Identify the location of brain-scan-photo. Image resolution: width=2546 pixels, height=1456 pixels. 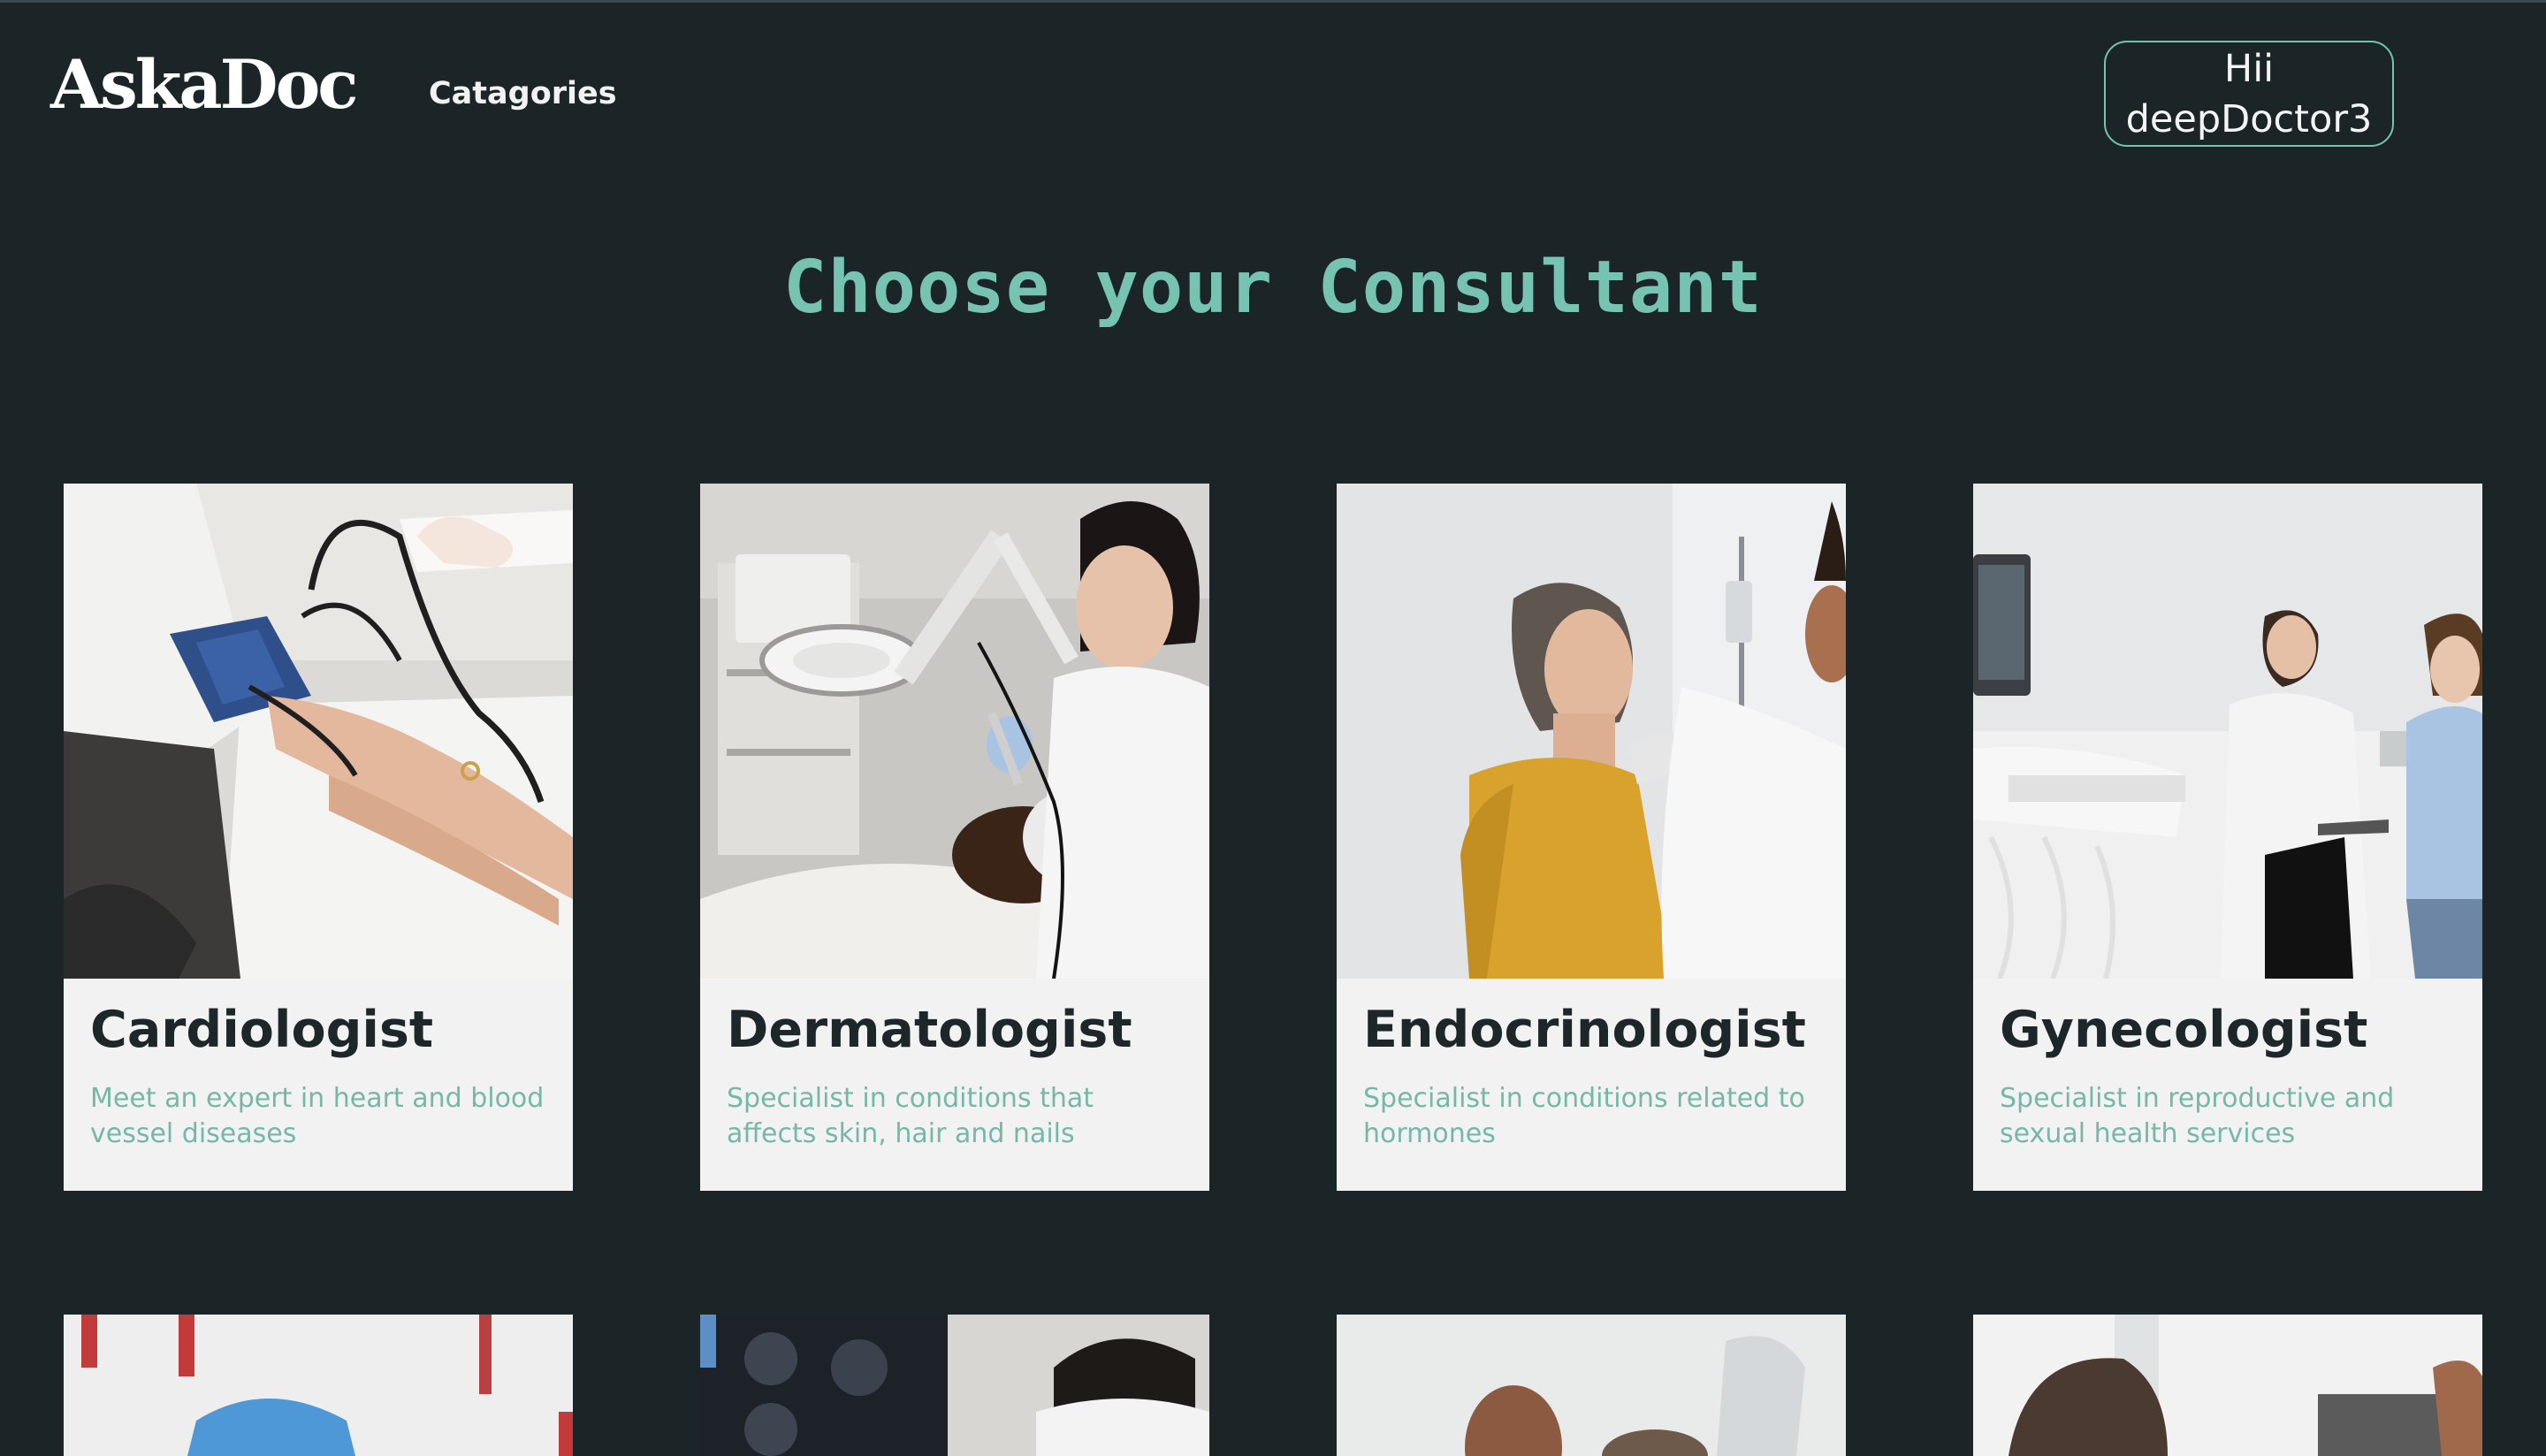
(955, 1385).